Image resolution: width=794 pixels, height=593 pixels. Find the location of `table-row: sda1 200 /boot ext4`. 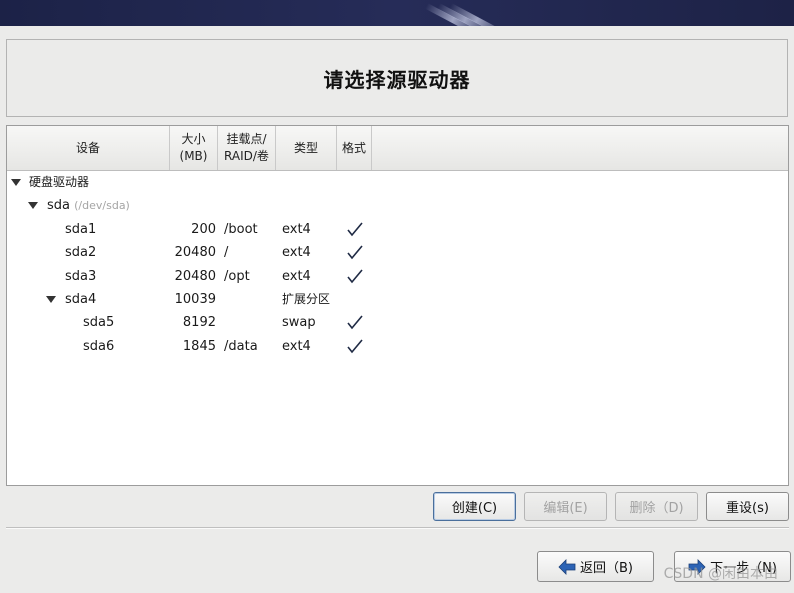

table-row: sda1 200 /boot ext4 is located at coordinates (397, 229).